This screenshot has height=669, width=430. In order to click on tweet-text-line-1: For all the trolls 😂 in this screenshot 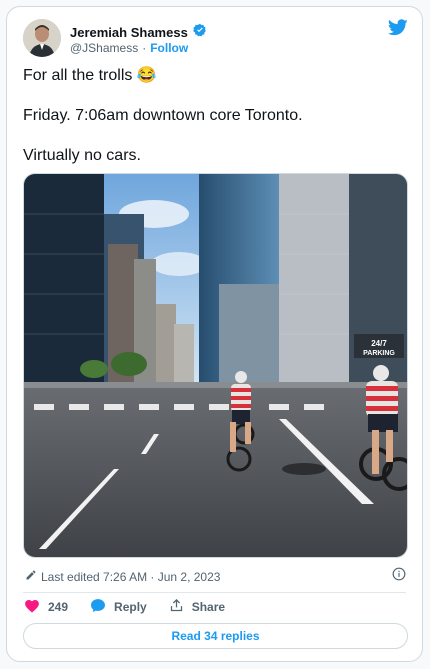, I will do `click(90, 75)`.